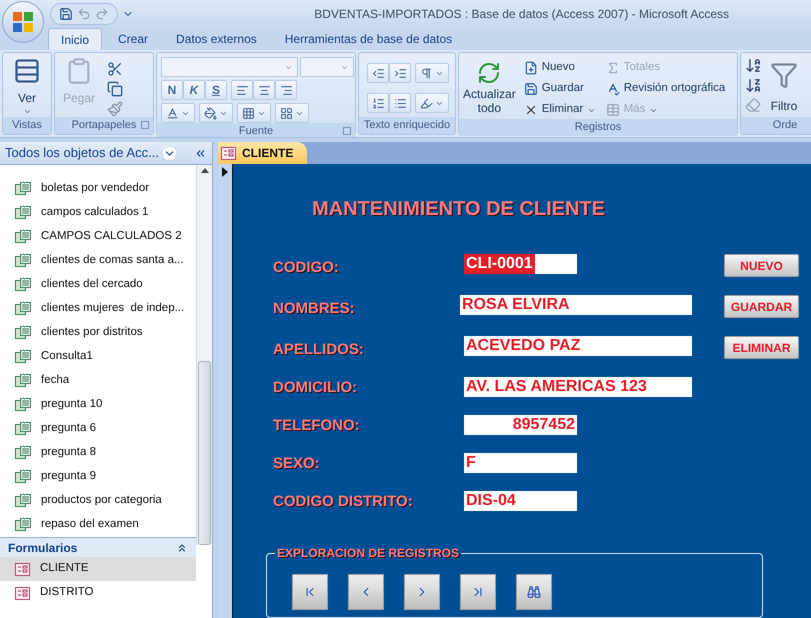  Describe the element at coordinates (98, 477) in the screenshot. I see `nav-item: pregunta 9` at that location.